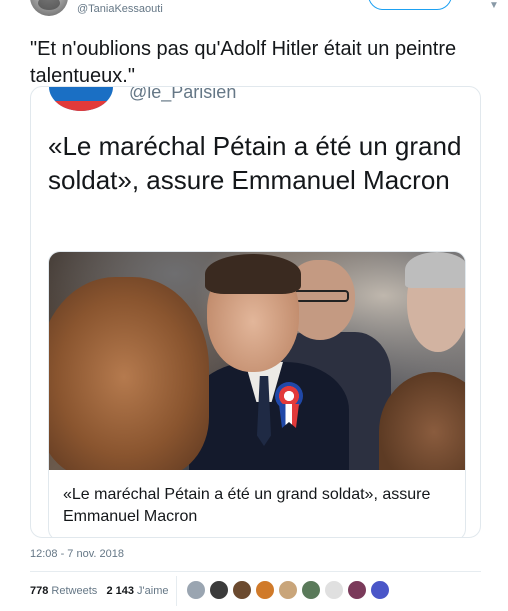 The image size is (508, 611). What do you see at coordinates (81, 99) in the screenshot?
I see `quoted-avatar` at bounding box center [81, 99].